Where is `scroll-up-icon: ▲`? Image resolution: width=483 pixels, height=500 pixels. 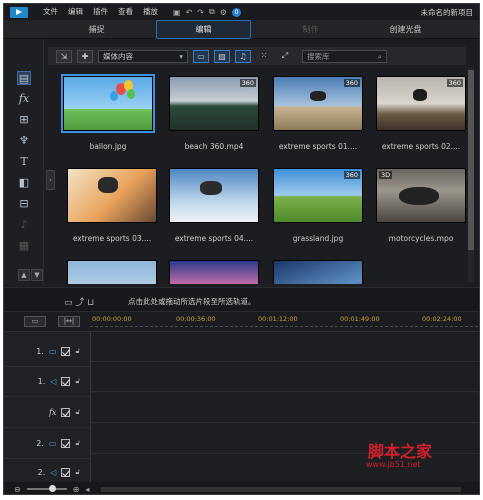 scroll-up-icon: ▲ is located at coordinates (24, 275).